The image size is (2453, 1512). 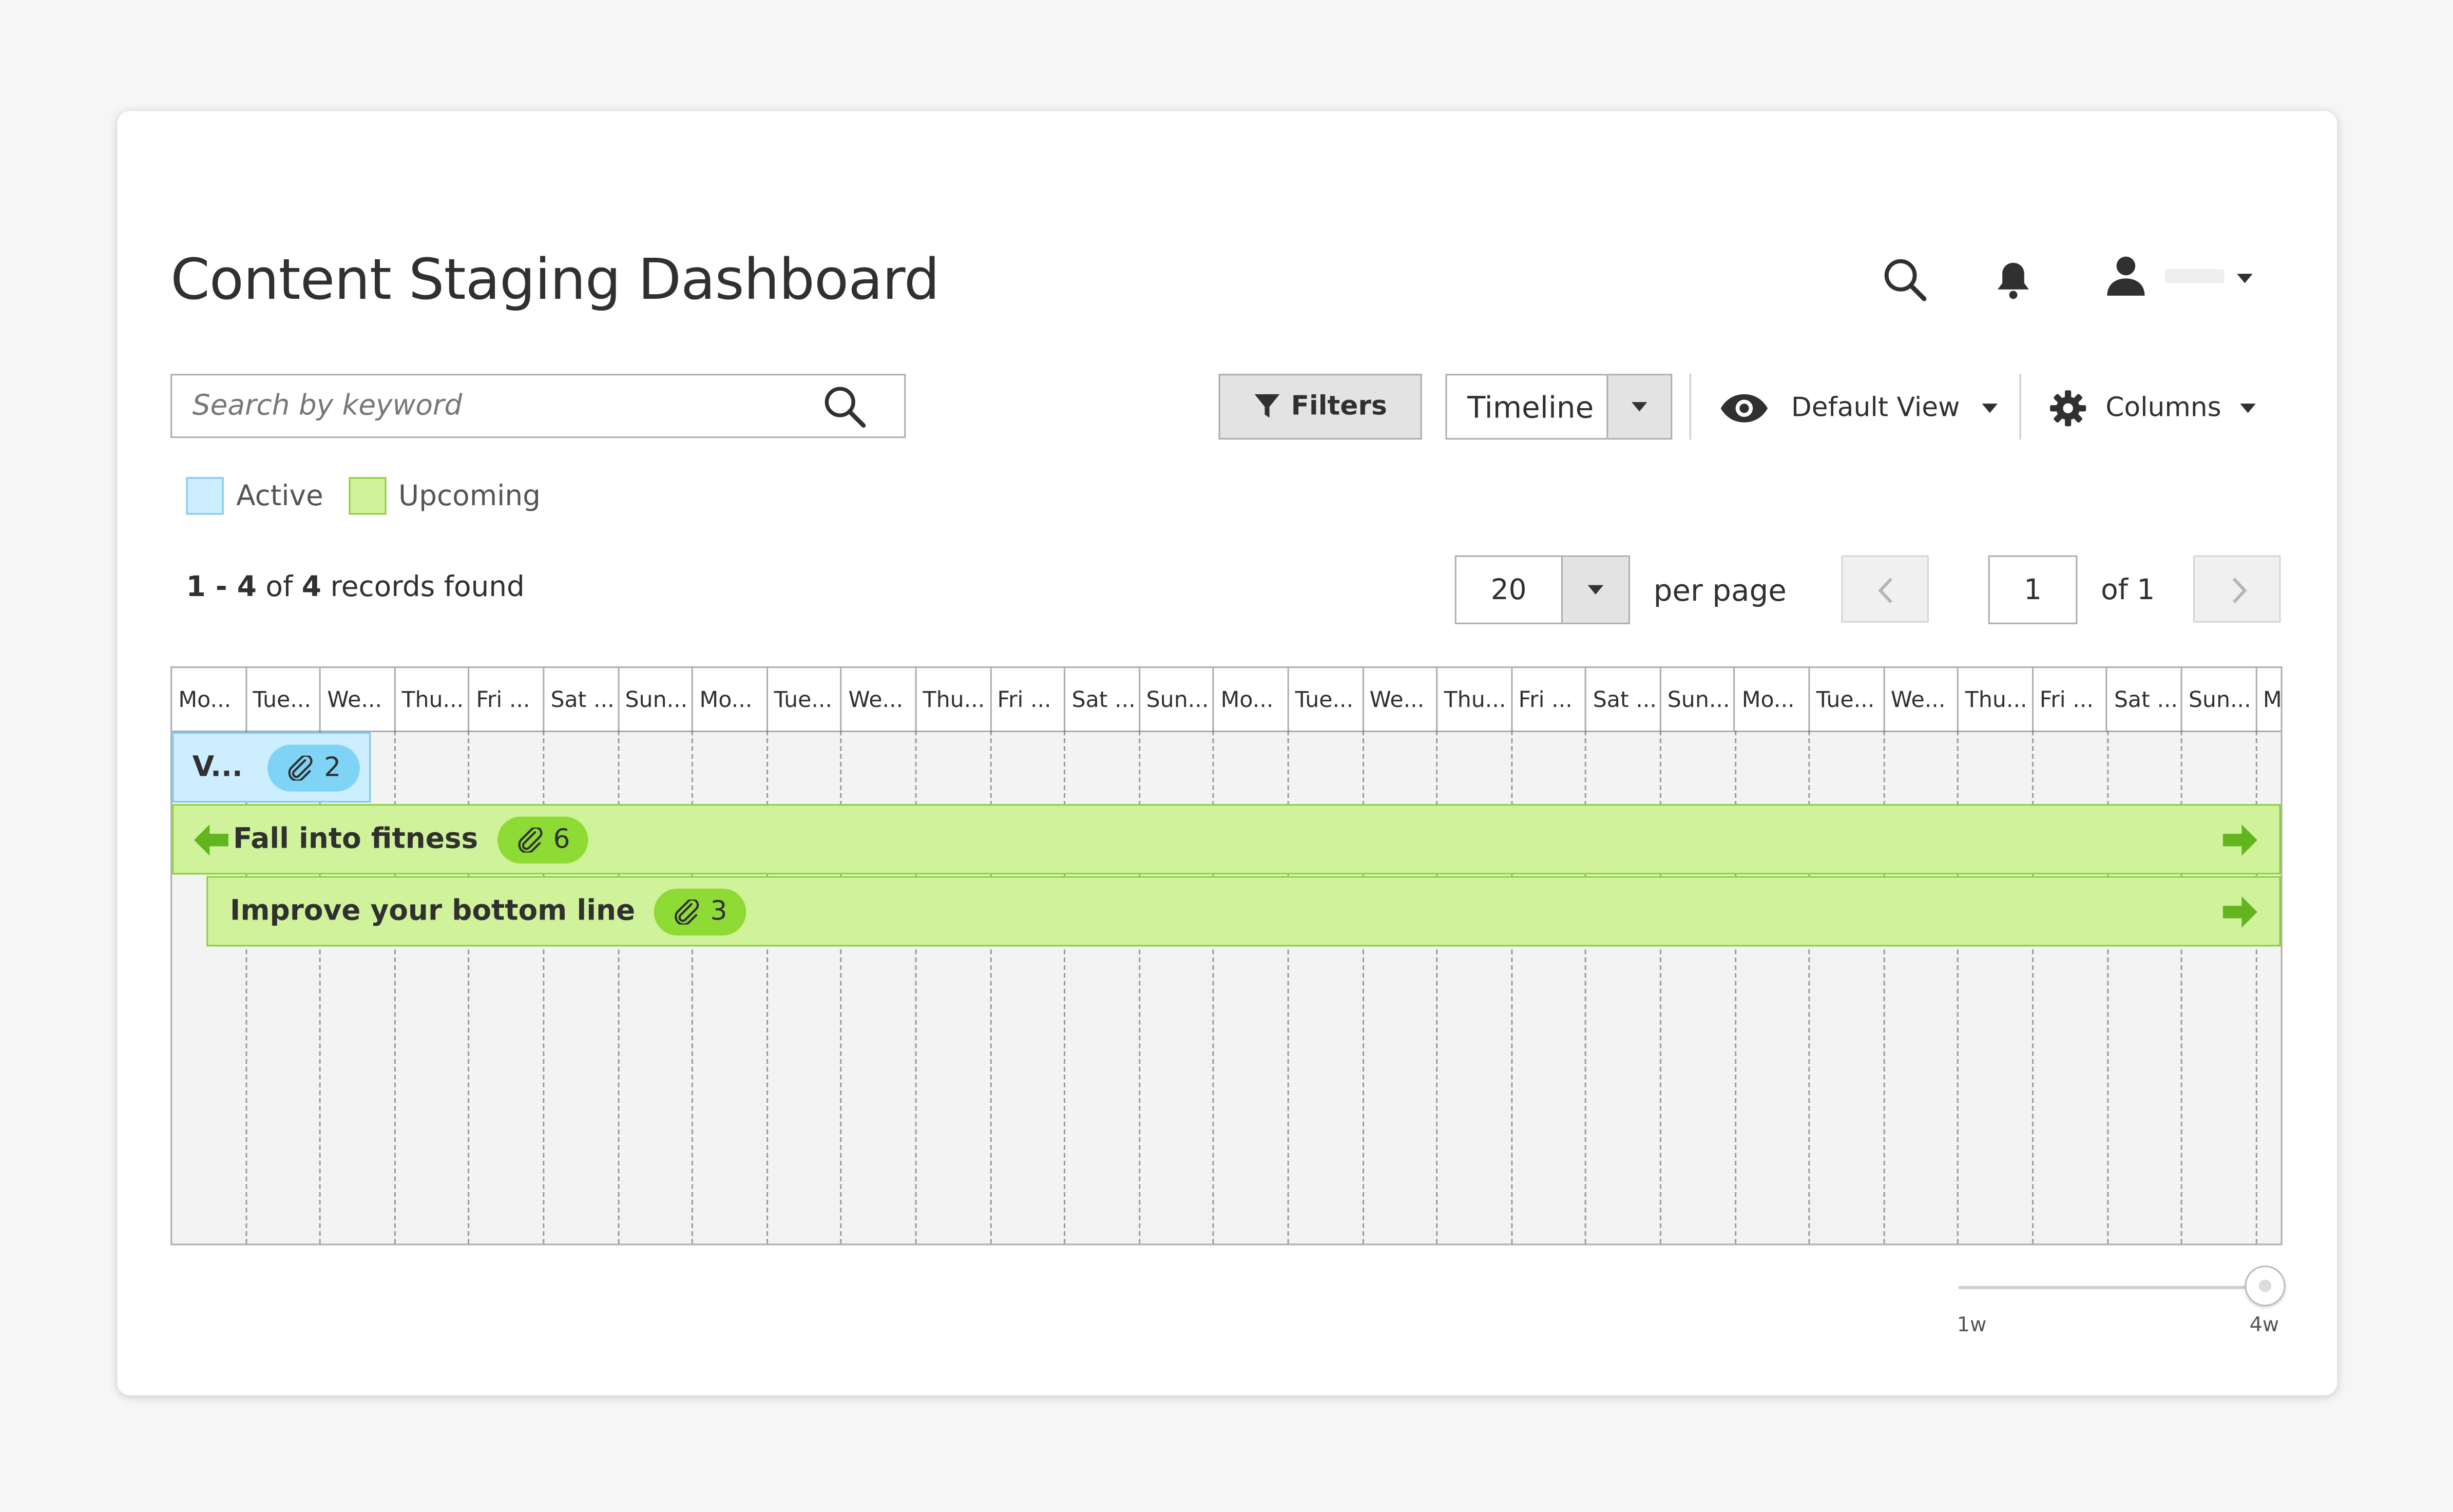 I want to click on filters-button: Filters, so click(x=1320, y=407).